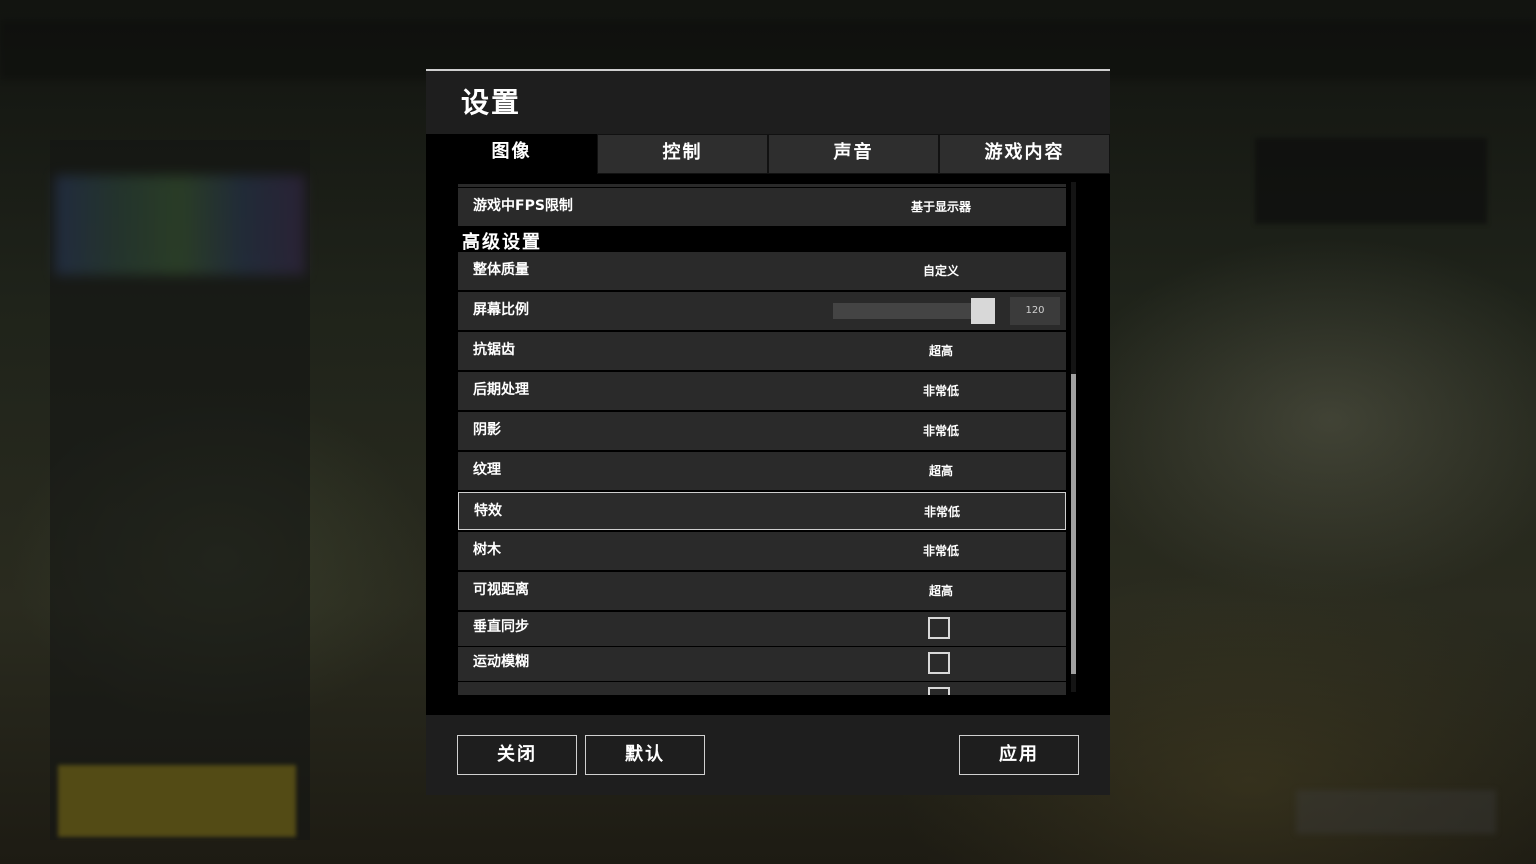 The image size is (1536, 864). I want to click on background-icons, so click(1396, 812).